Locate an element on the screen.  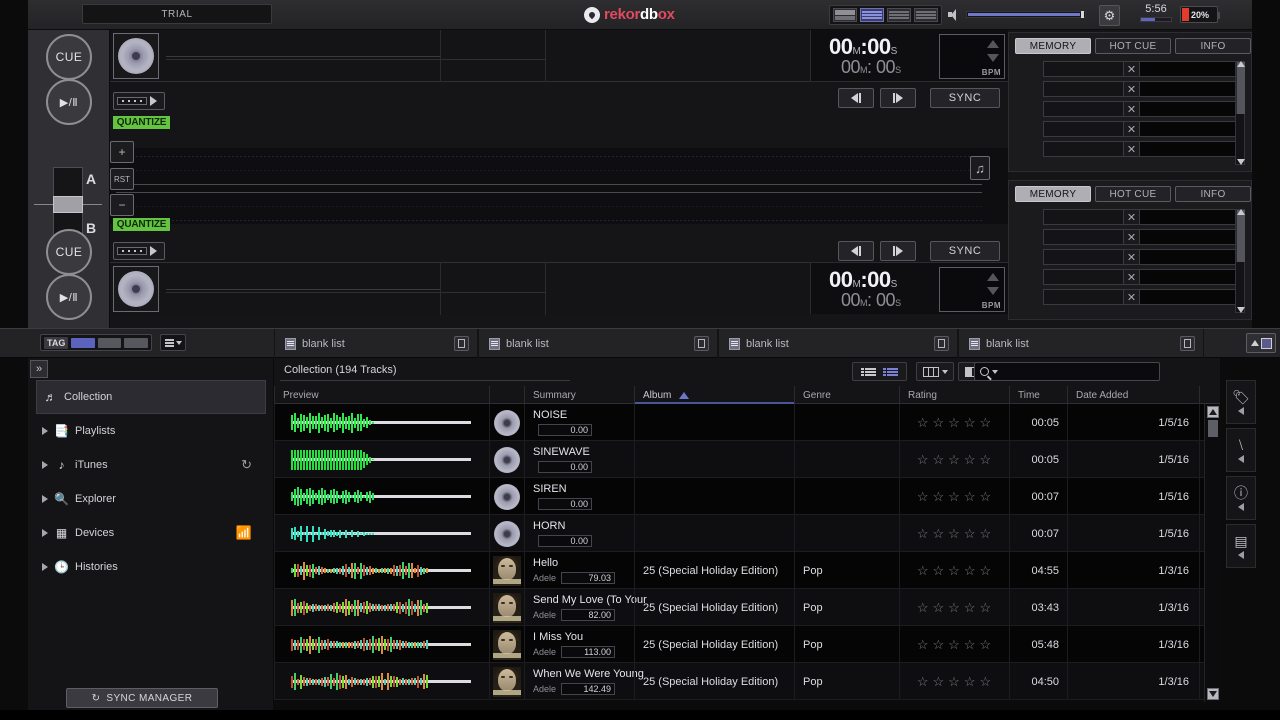
column-header-genre: Genre is located at coordinates (846, 395).